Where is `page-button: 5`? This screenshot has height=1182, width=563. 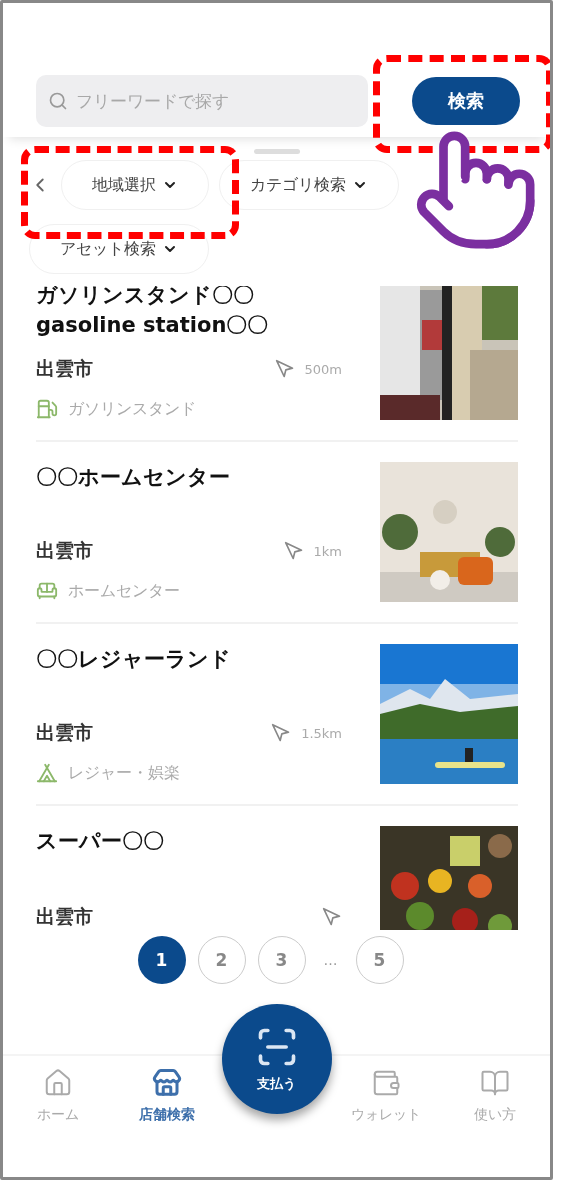 page-button: 5 is located at coordinates (379, 960).